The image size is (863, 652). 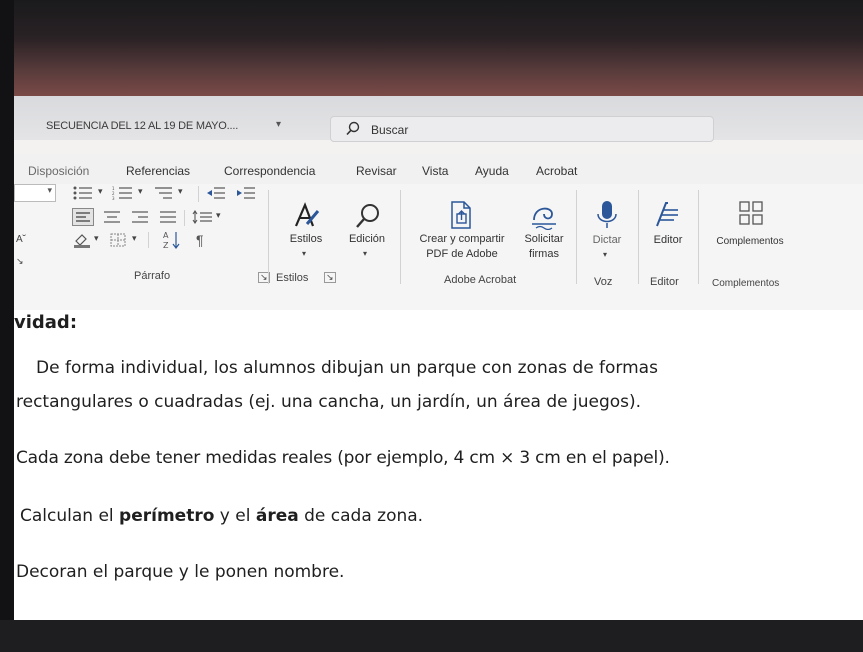 I want to click on dictate-button: Dictar ▾, so click(x=607, y=234).